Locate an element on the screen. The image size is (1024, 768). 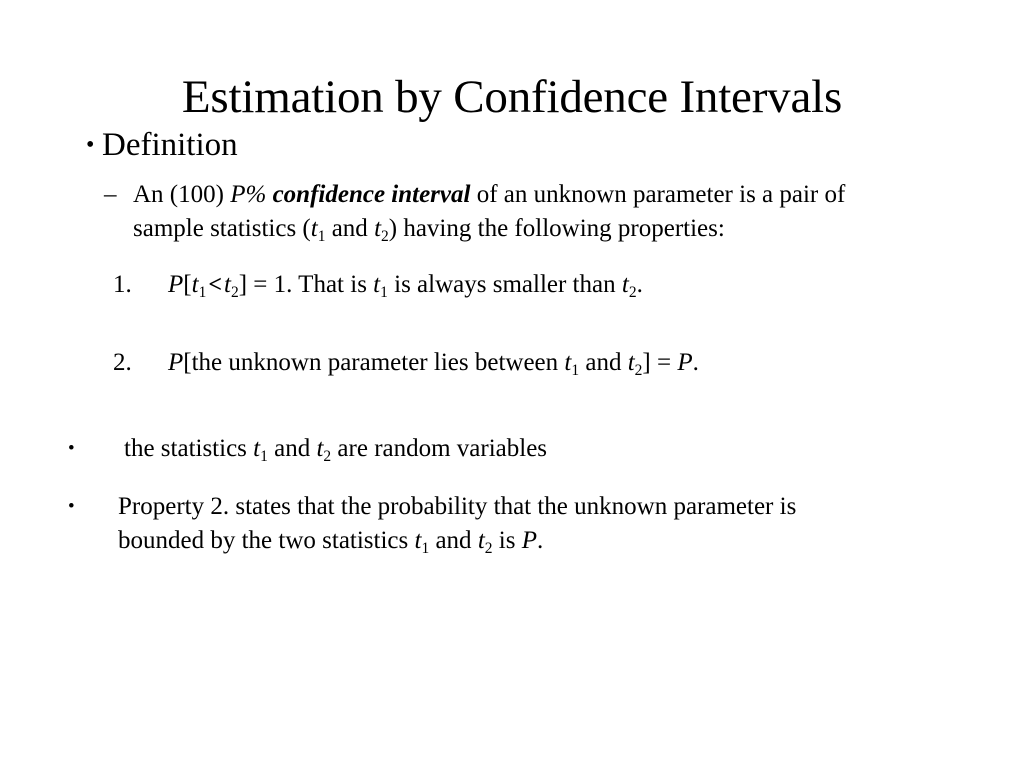
property-phrase: the unknown parameter lies between is located at coordinates (378, 362).